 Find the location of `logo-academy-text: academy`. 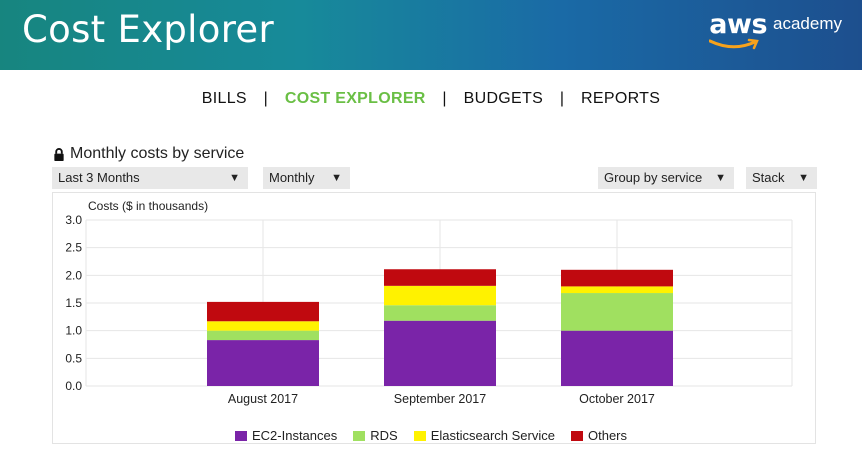

logo-academy-text: academy is located at coordinates (807, 23).